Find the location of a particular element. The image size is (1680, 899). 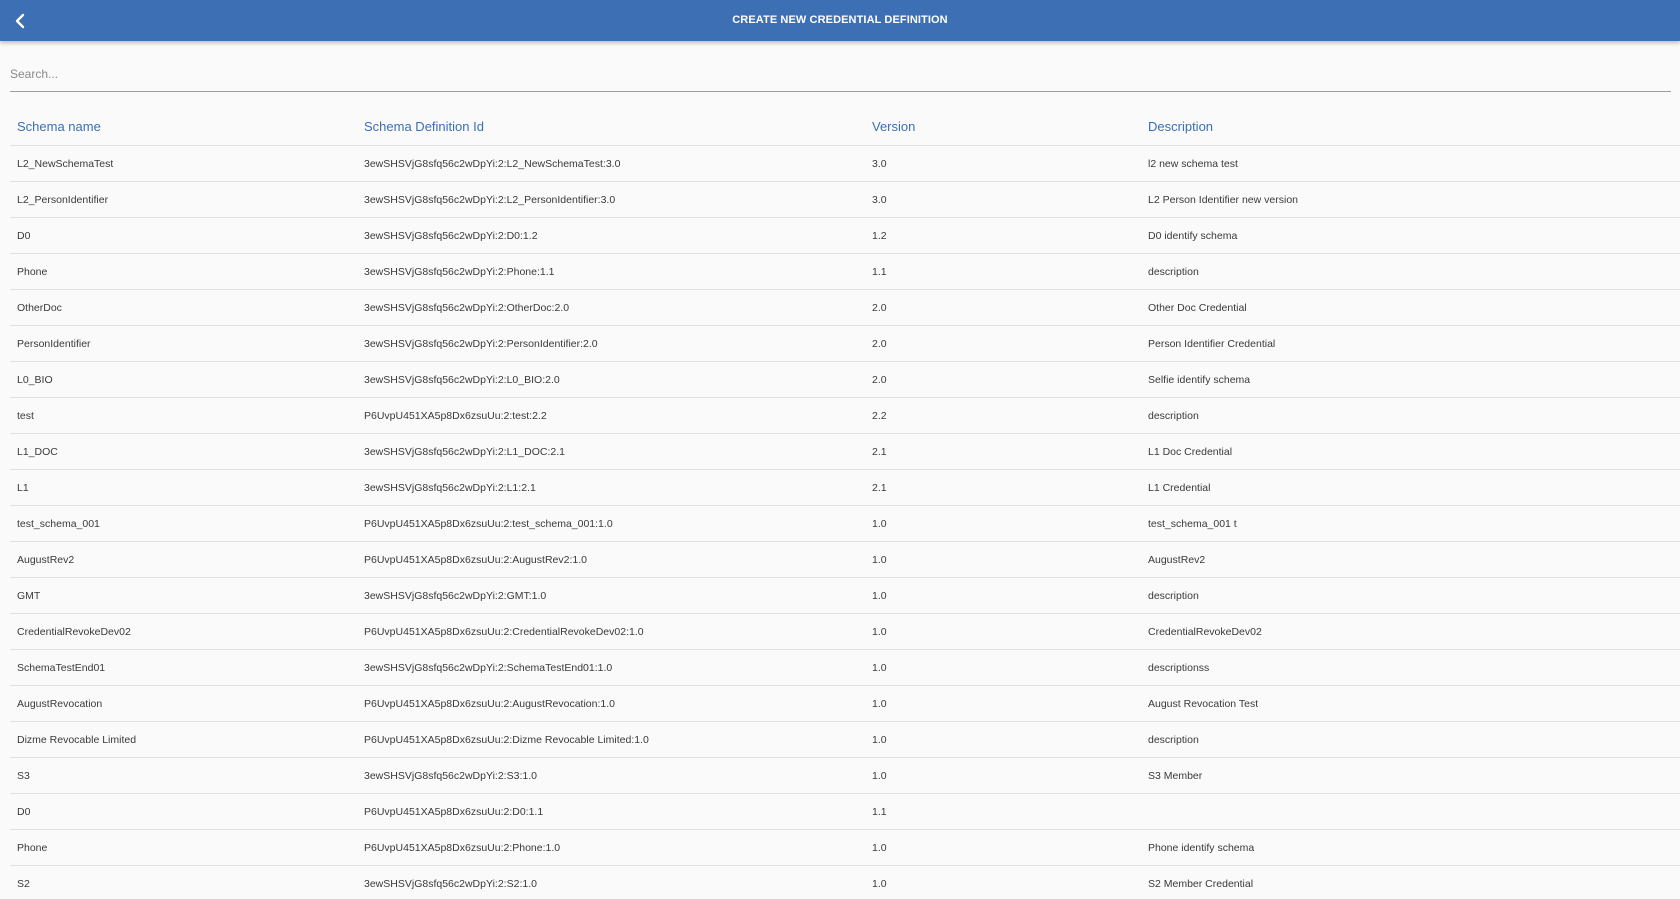

cell-description: L1 Doc Credential is located at coordinates (1410, 451).